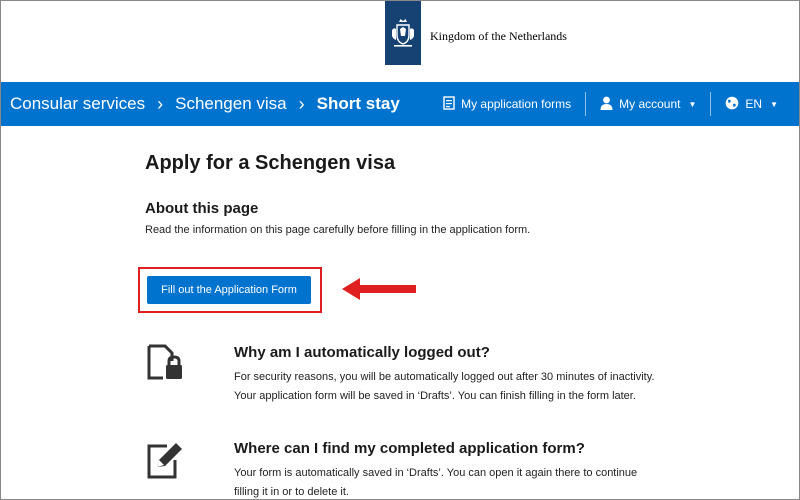 The width and height of the screenshot is (800, 500). I want to click on globe-icon, so click(732, 104).